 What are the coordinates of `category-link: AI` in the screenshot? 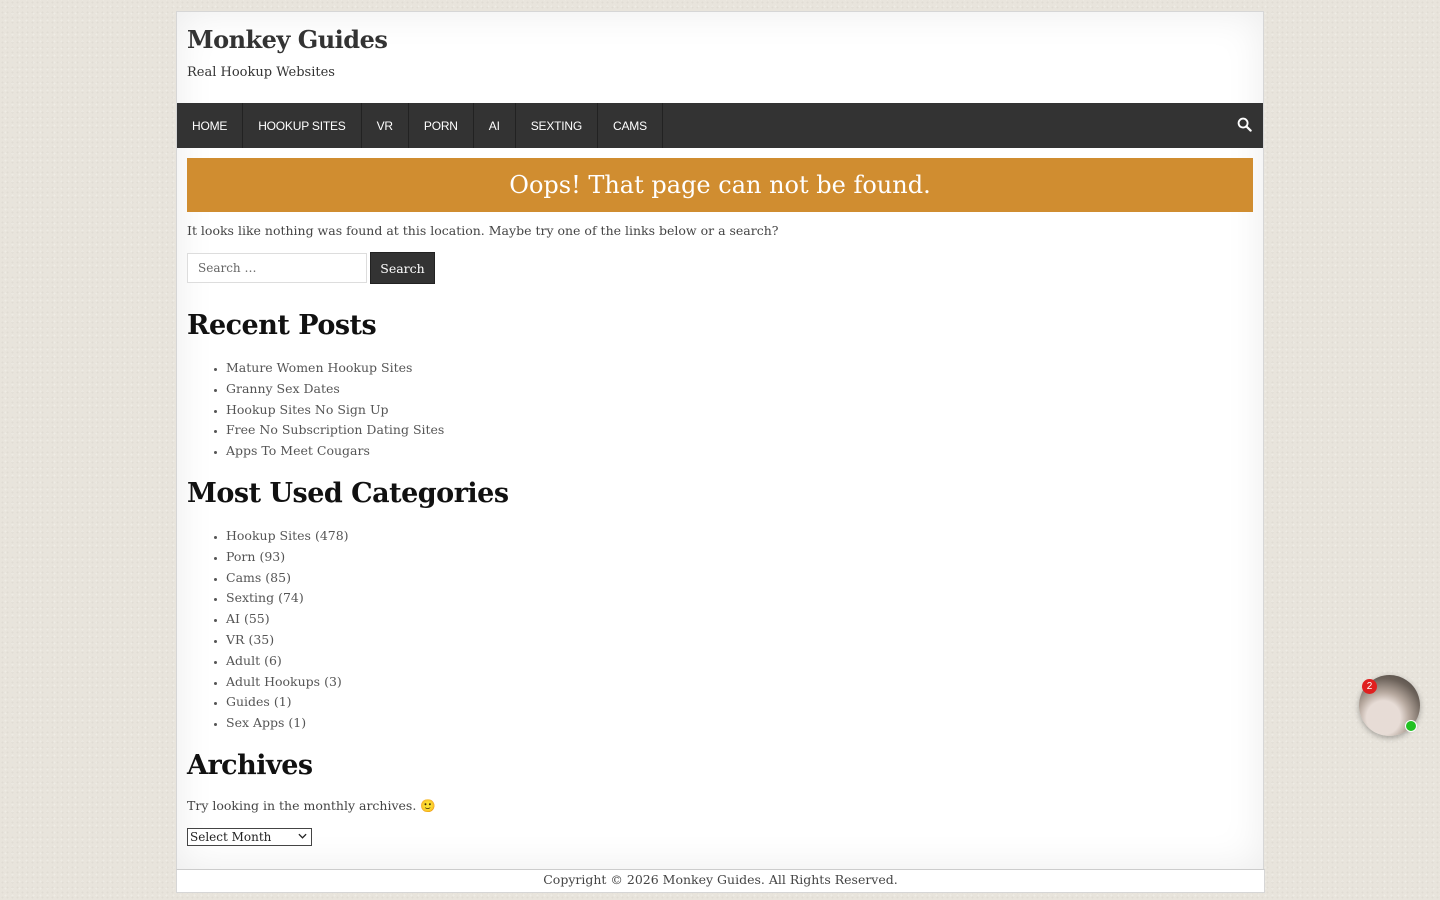 It's located at (233, 618).